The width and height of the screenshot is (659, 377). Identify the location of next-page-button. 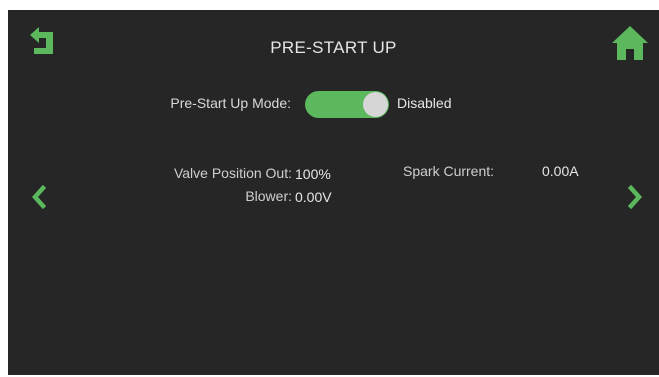
(635, 197).